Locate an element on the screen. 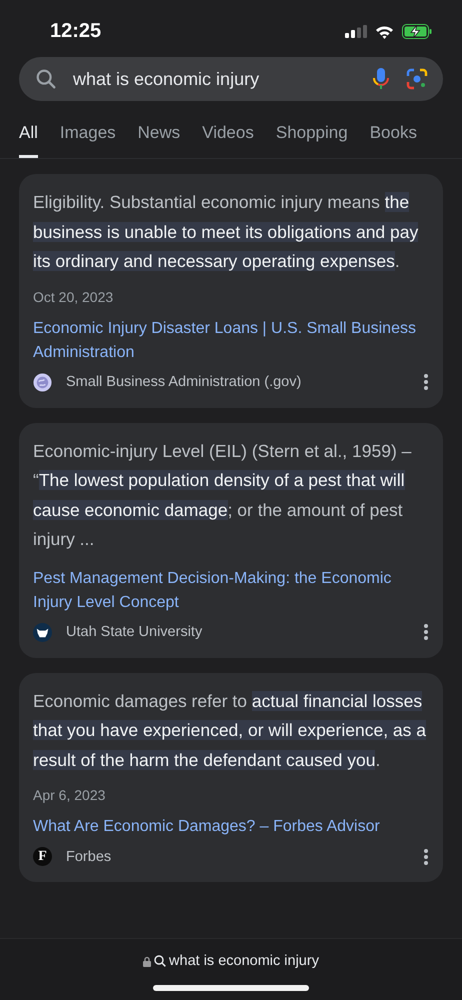 Image resolution: width=462 pixels, height=1000 pixels. source-logo: F is located at coordinates (42, 856).